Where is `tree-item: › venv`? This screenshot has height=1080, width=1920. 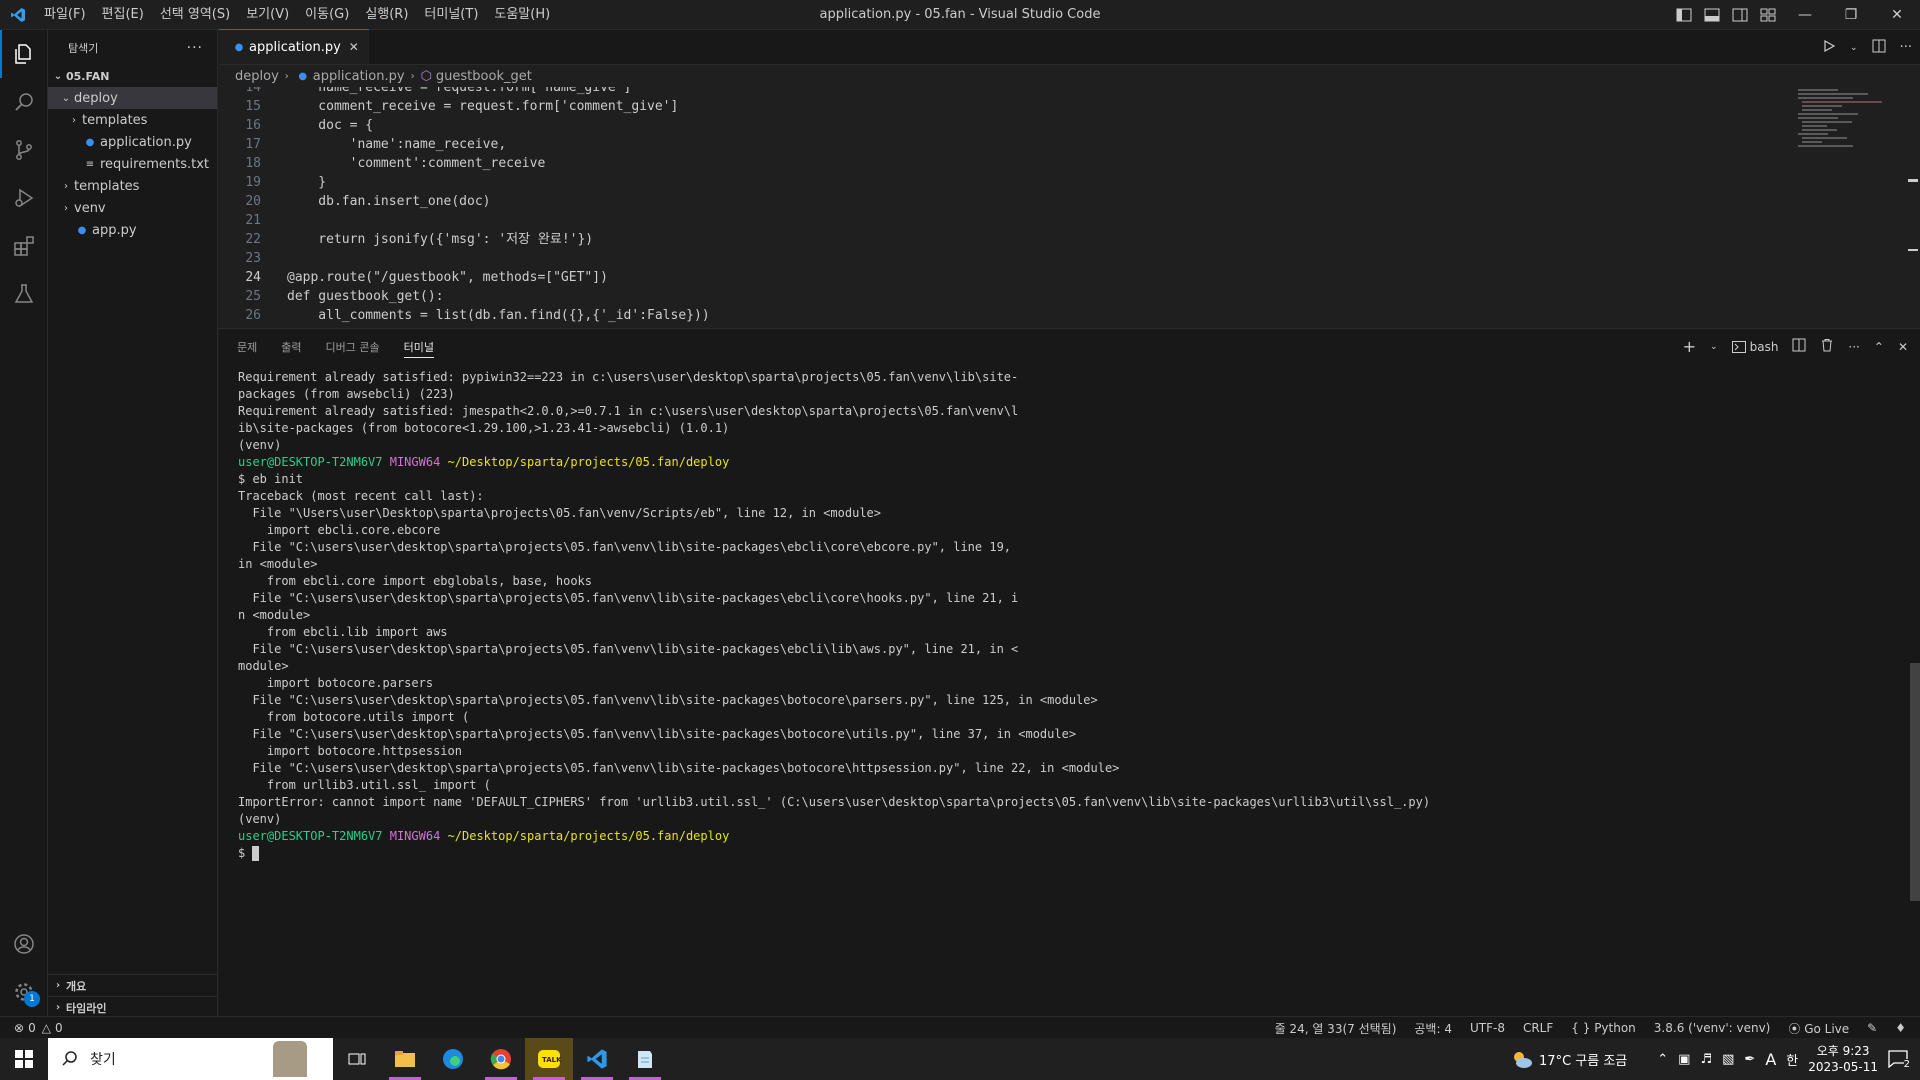
tree-item: › venv is located at coordinates (132, 208).